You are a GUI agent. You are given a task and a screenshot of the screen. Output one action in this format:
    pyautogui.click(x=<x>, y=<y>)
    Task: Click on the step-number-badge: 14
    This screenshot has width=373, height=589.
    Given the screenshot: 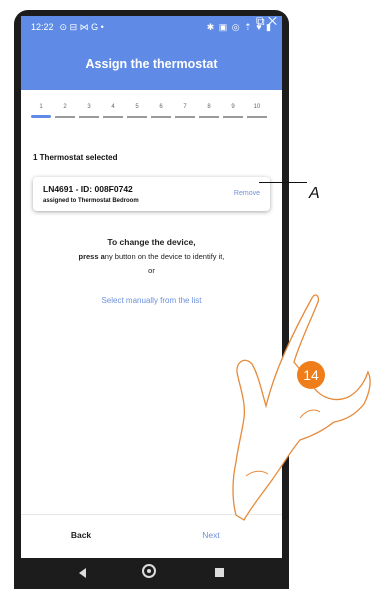 What is the action you would take?
    pyautogui.click(x=311, y=375)
    